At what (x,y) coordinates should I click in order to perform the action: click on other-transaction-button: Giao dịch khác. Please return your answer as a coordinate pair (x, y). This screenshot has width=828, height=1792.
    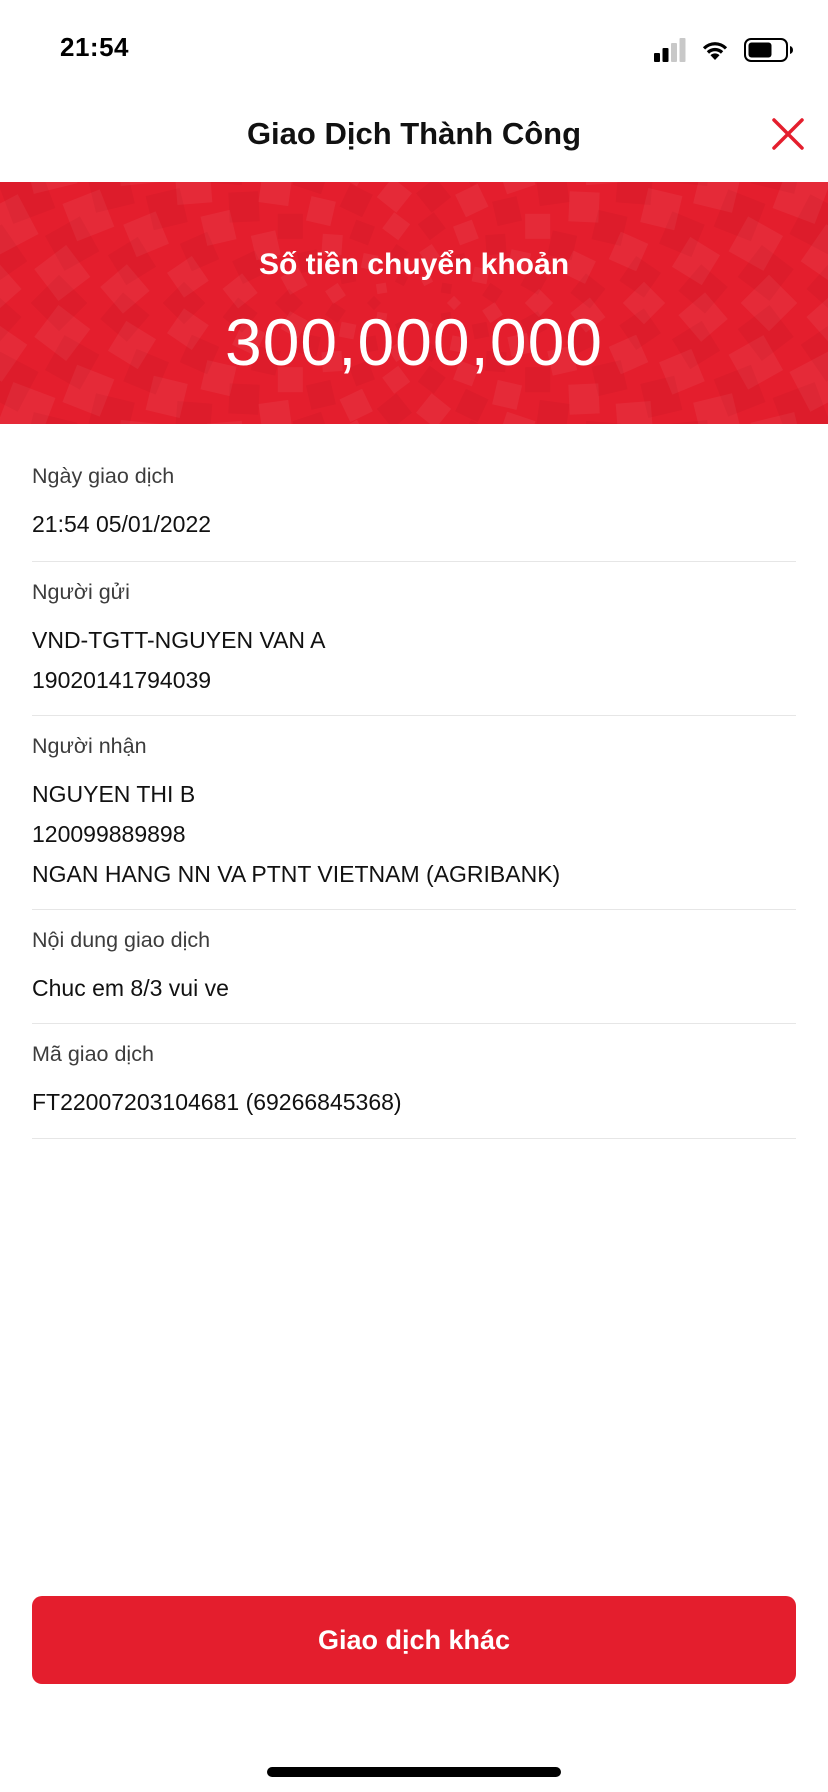
    Looking at the image, I should click on (414, 1640).